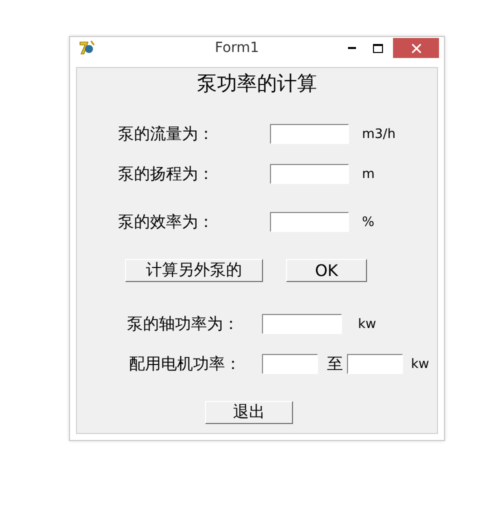  What do you see at coordinates (379, 134) in the screenshot?
I see `unit-label: m3/h` at bounding box center [379, 134].